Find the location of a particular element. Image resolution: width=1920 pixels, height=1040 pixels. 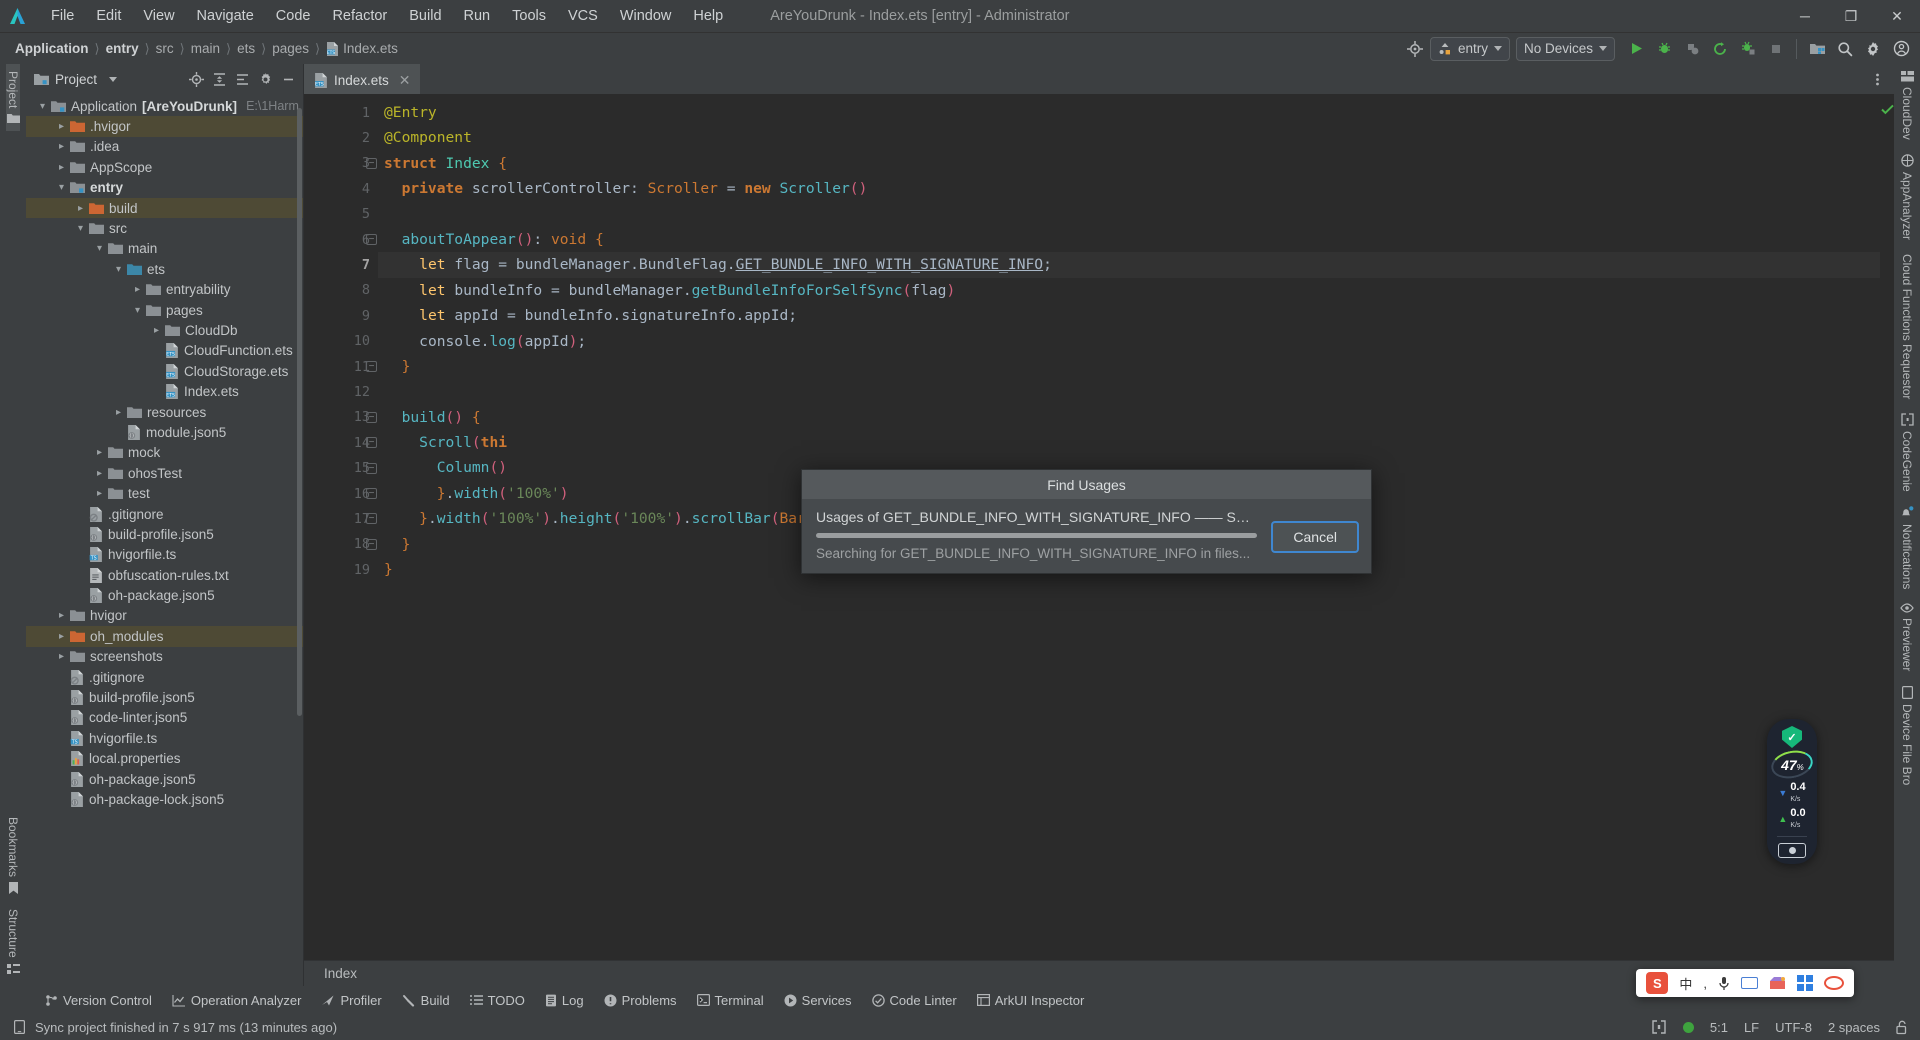

breadcrumb-main: main is located at coordinates (205, 48).